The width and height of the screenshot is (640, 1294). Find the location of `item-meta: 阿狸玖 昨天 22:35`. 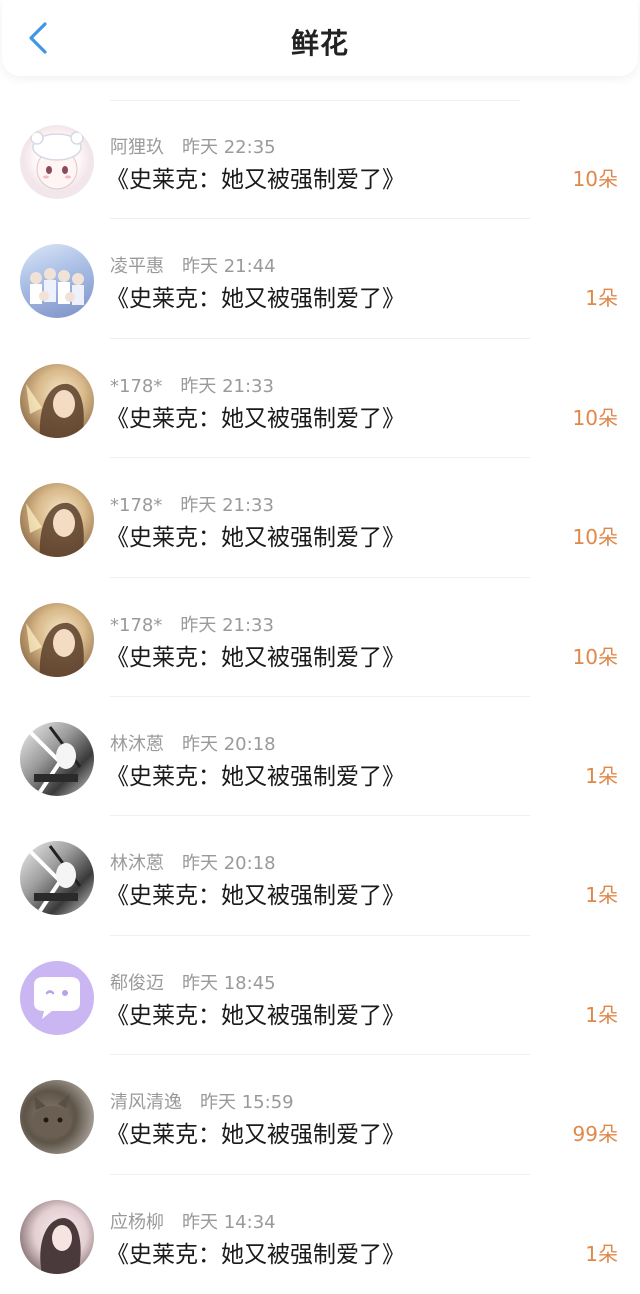

item-meta: 阿狸玖 昨天 22:35 is located at coordinates (193, 146).